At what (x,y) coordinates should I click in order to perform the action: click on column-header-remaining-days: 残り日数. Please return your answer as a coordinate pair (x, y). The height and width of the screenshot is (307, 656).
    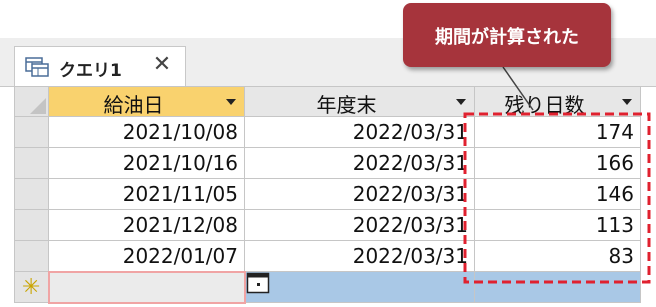
    Looking at the image, I should click on (557, 101).